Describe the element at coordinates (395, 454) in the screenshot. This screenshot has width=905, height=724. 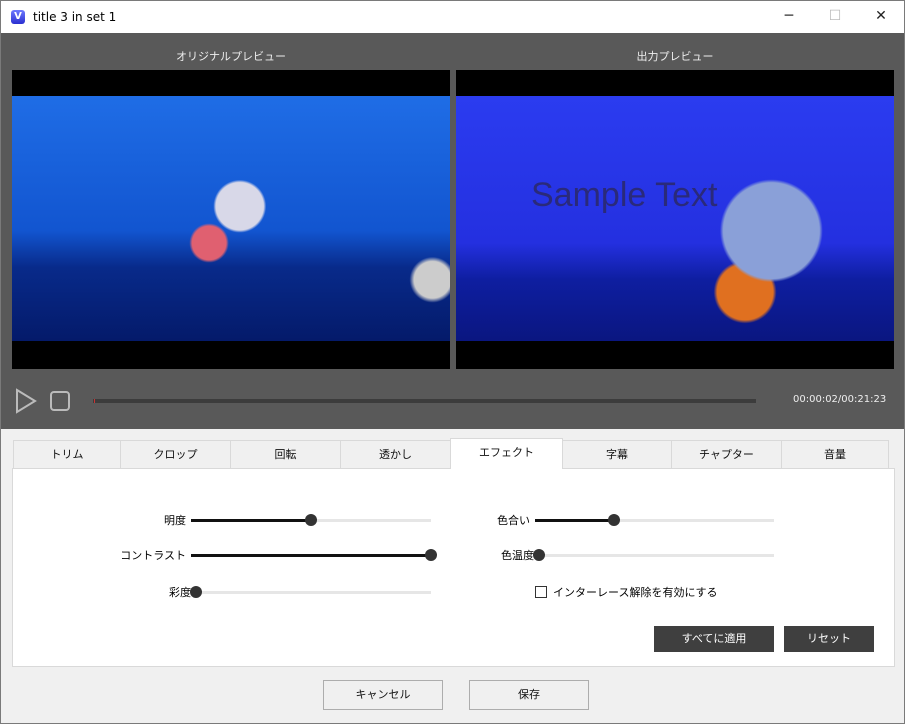
I see `tab-3: 透かし` at that location.